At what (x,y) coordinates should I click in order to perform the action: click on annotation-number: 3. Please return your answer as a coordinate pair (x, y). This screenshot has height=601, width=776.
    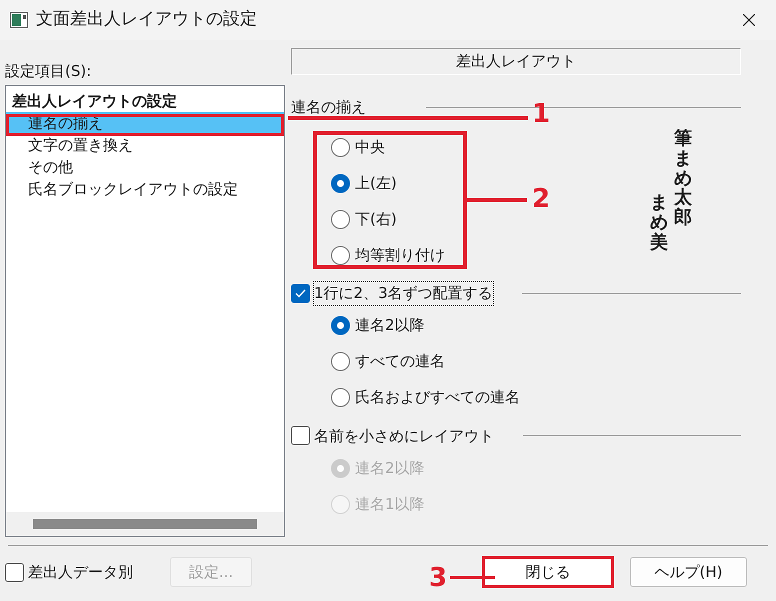
    Looking at the image, I should click on (438, 578).